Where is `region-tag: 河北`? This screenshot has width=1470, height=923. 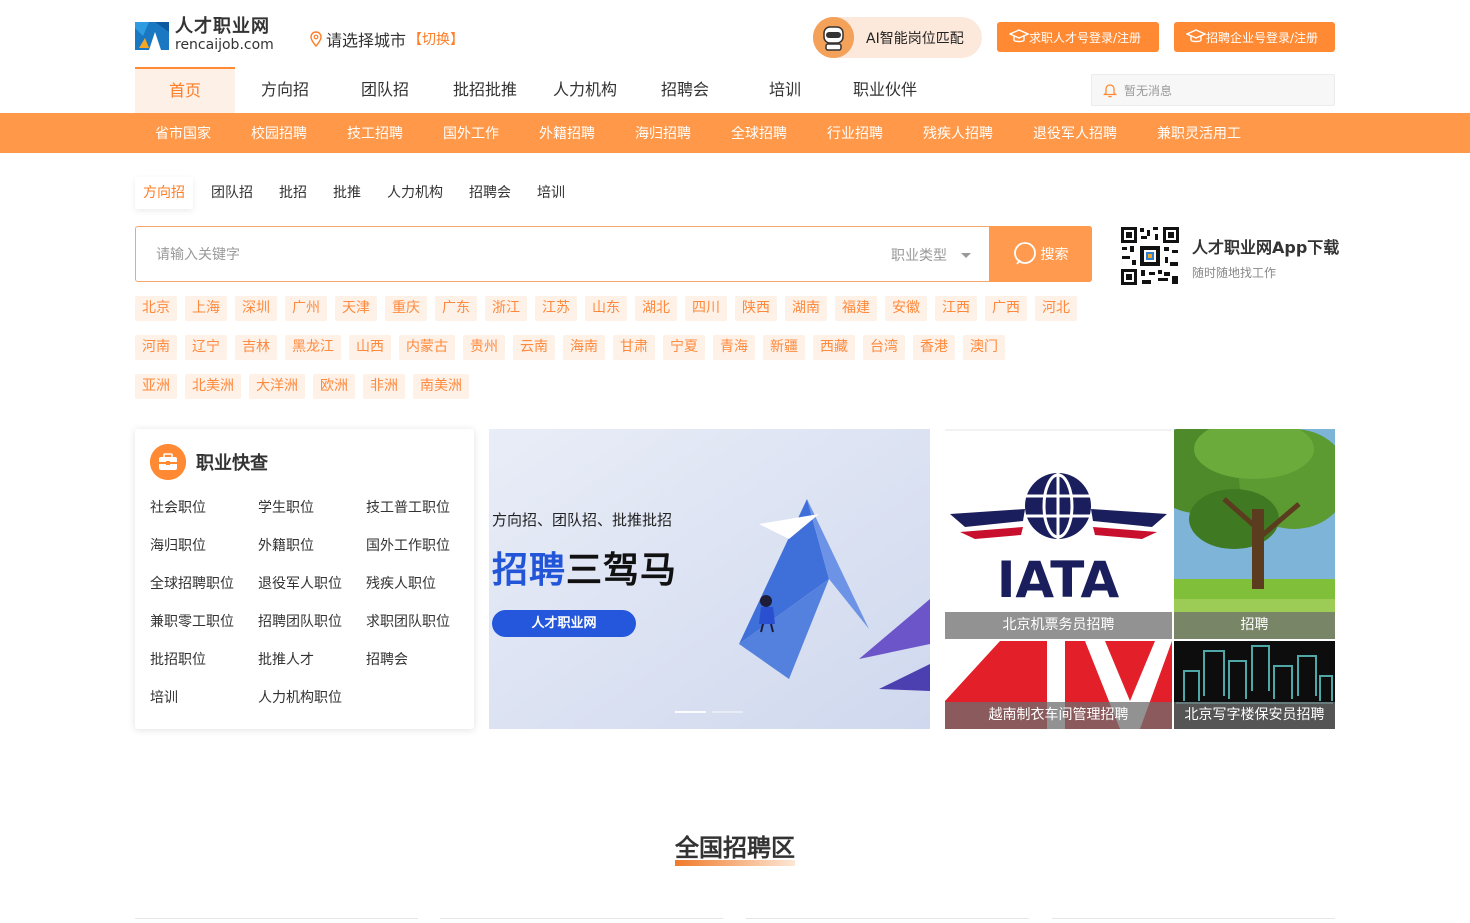 region-tag: 河北 is located at coordinates (1056, 308).